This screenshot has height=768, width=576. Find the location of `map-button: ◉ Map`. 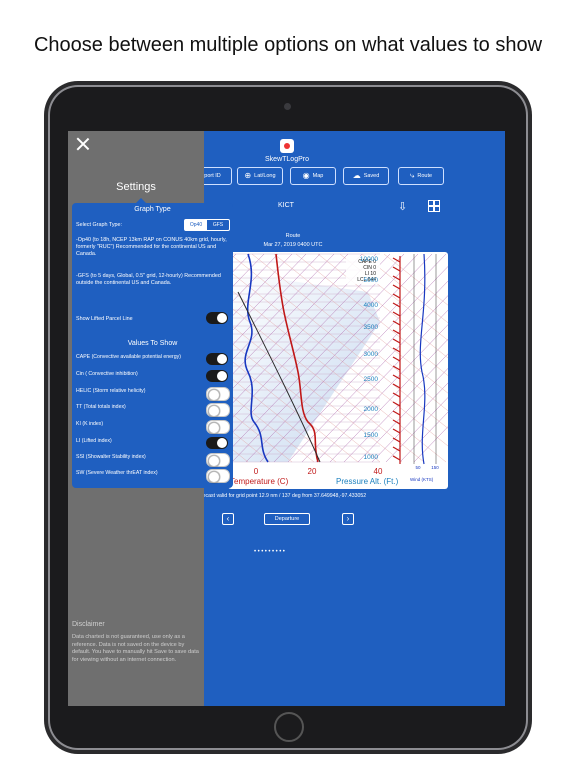

map-button: ◉ Map is located at coordinates (313, 176).